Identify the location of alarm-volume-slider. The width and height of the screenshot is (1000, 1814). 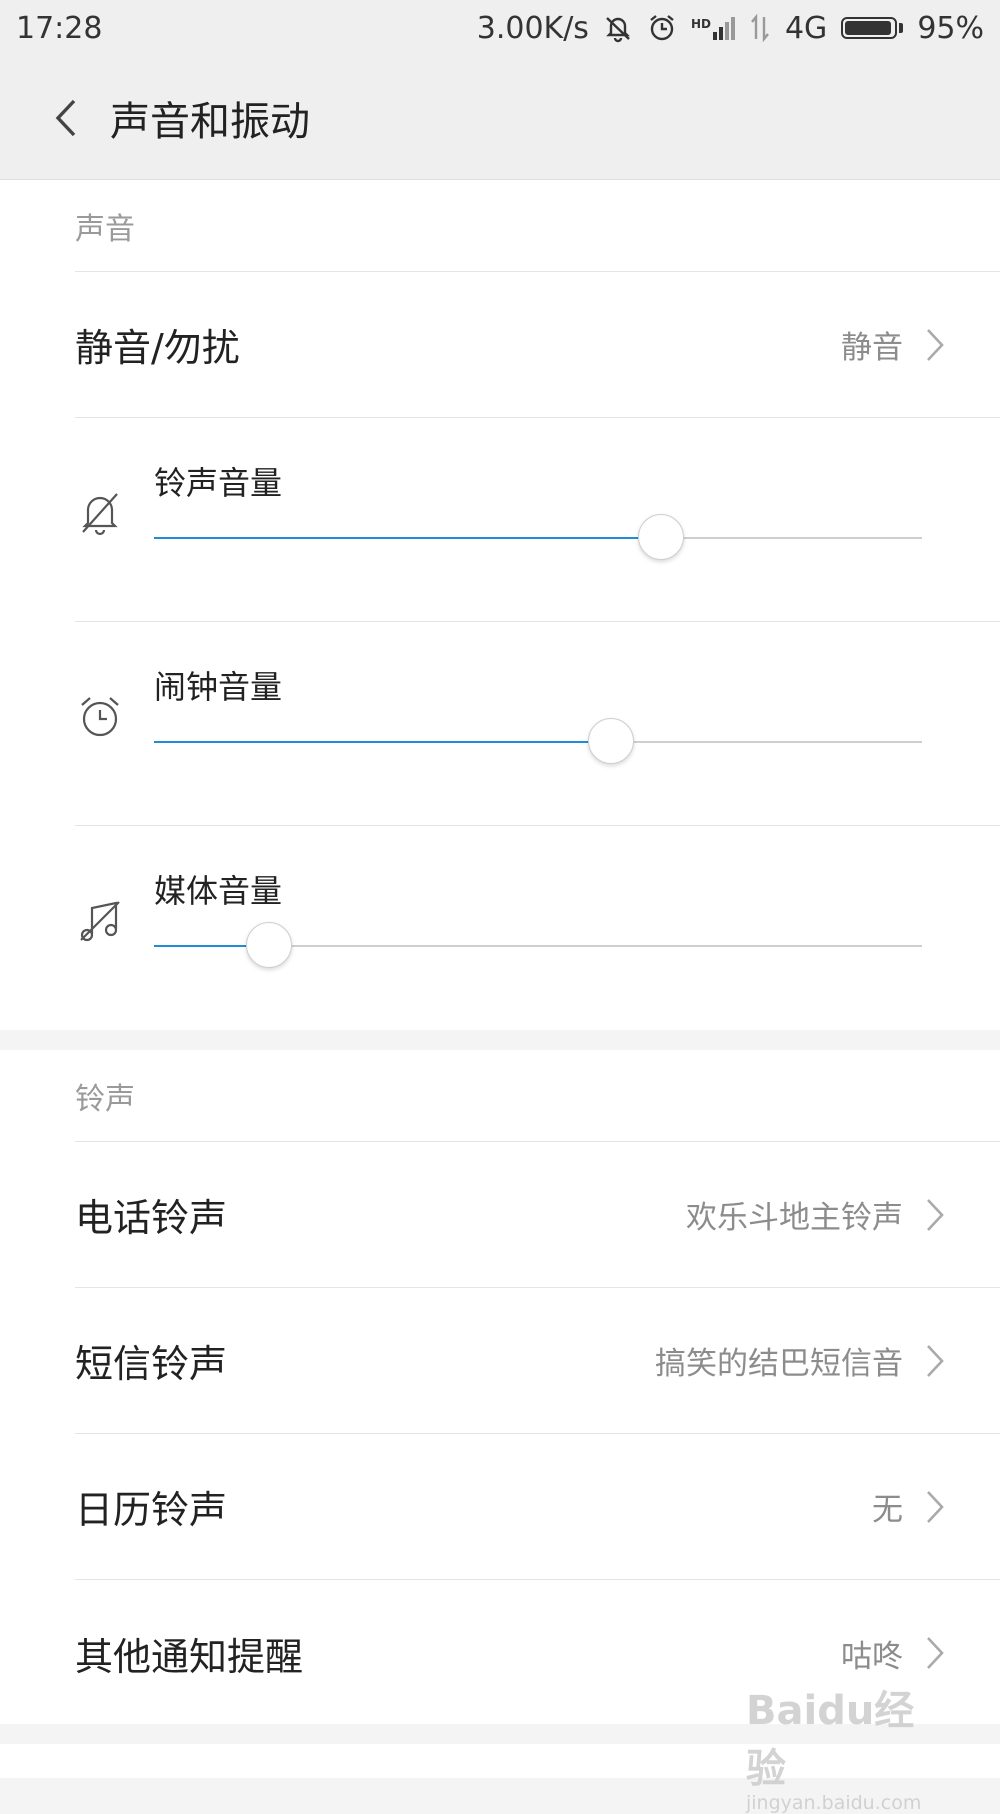
(538, 741).